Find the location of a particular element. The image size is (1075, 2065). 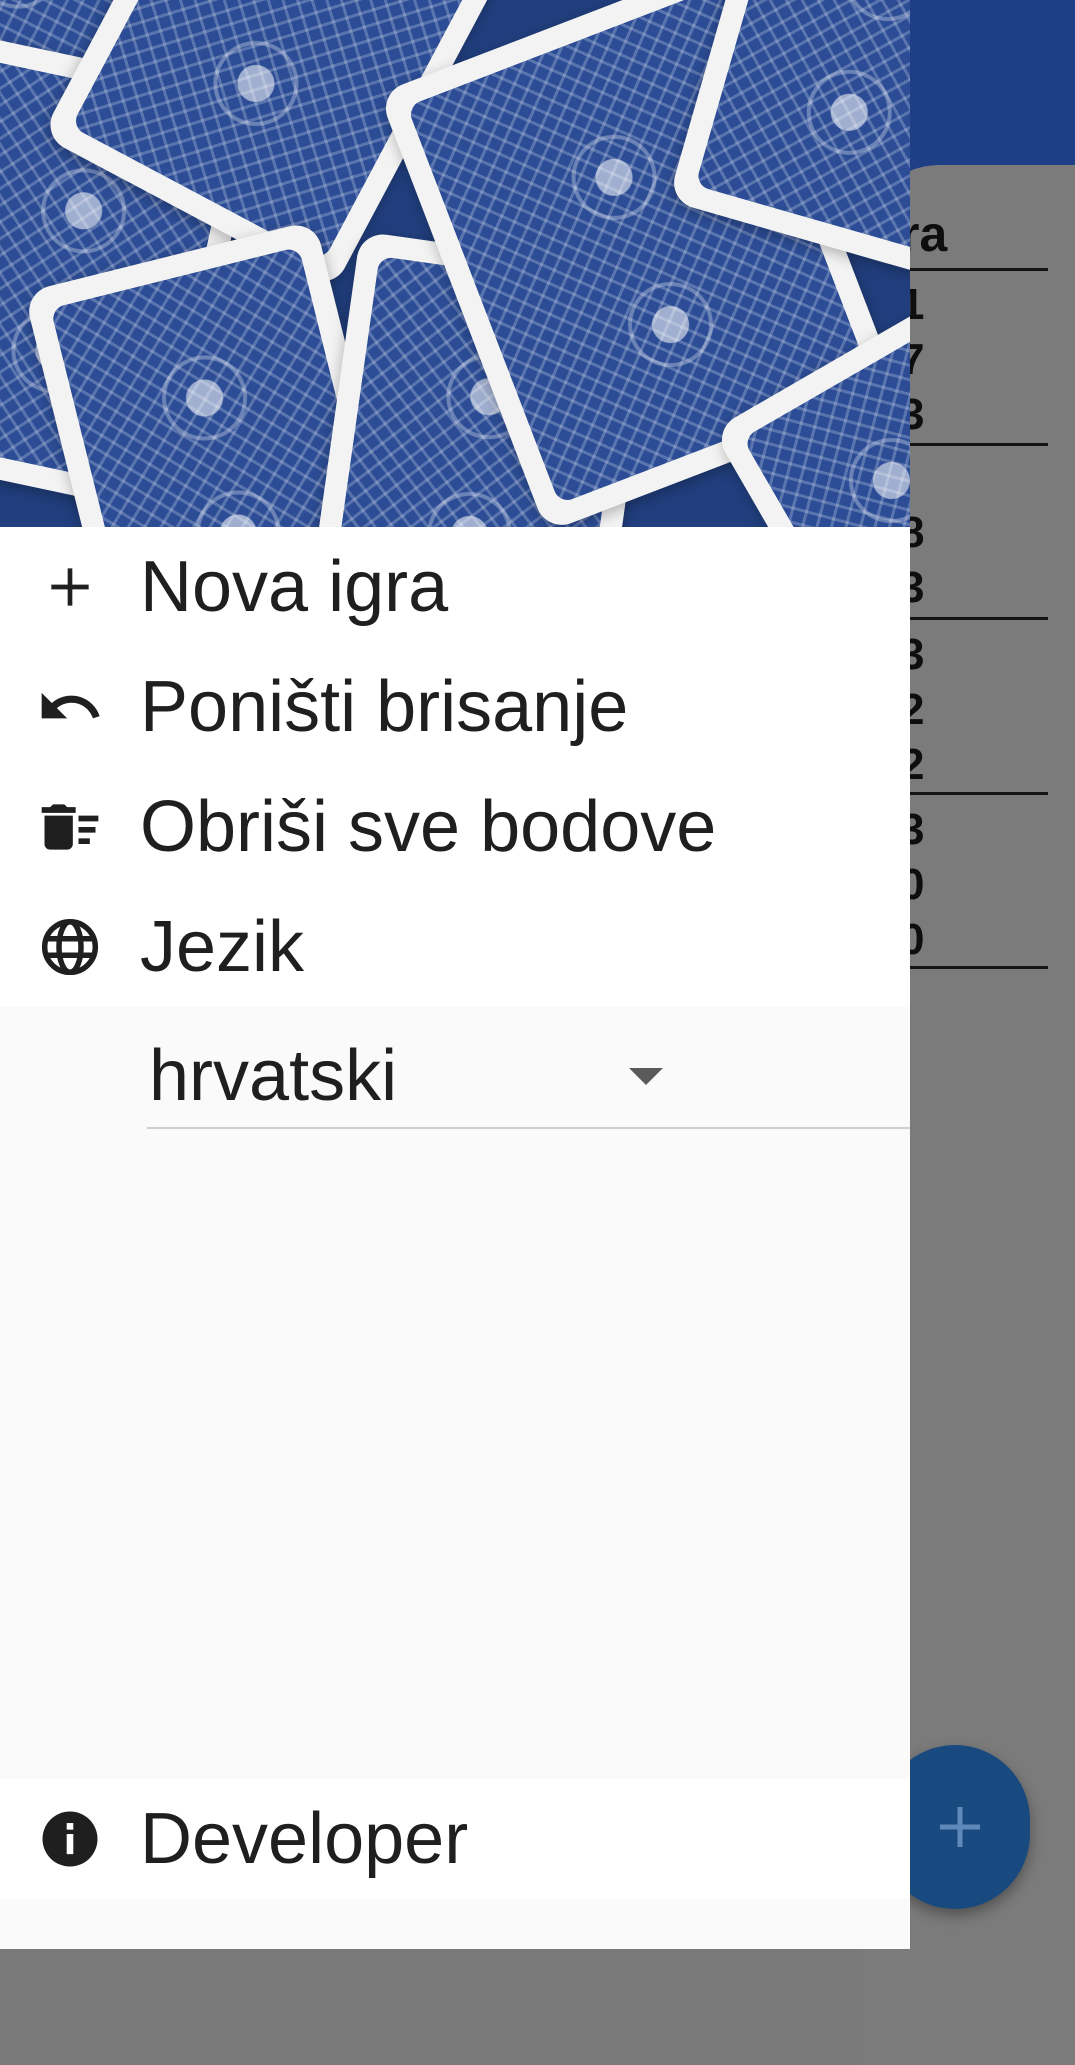

arrow-drop-down-icon is located at coordinates (646, 1079).